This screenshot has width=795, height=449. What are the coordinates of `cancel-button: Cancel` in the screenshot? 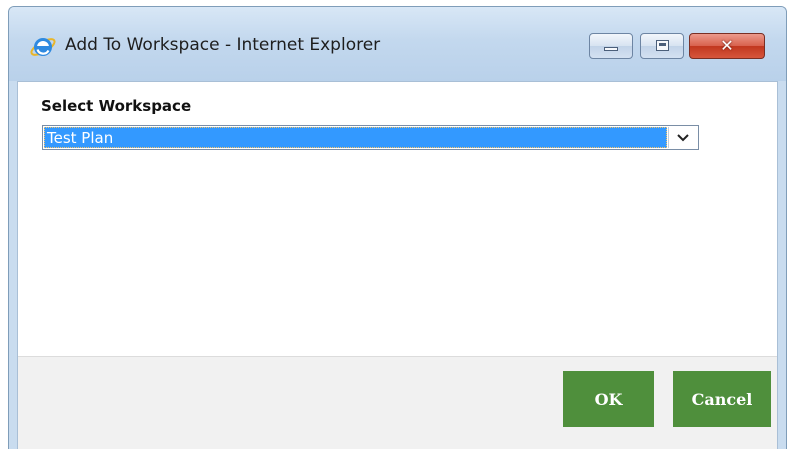 It's located at (722, 399).